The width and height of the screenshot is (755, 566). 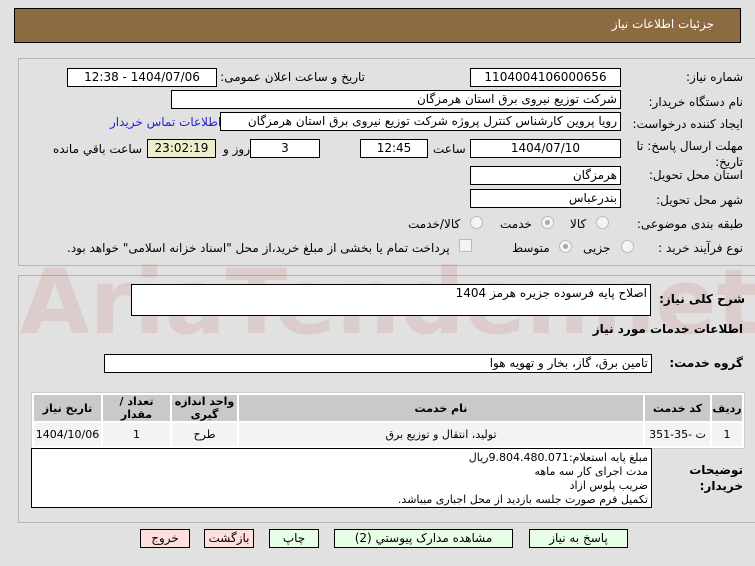 What do you see at coordinates (98, 149) in the screenshot?
I see `remaining-label: ساعت باقي مانده` at bounding box center [98, 149].